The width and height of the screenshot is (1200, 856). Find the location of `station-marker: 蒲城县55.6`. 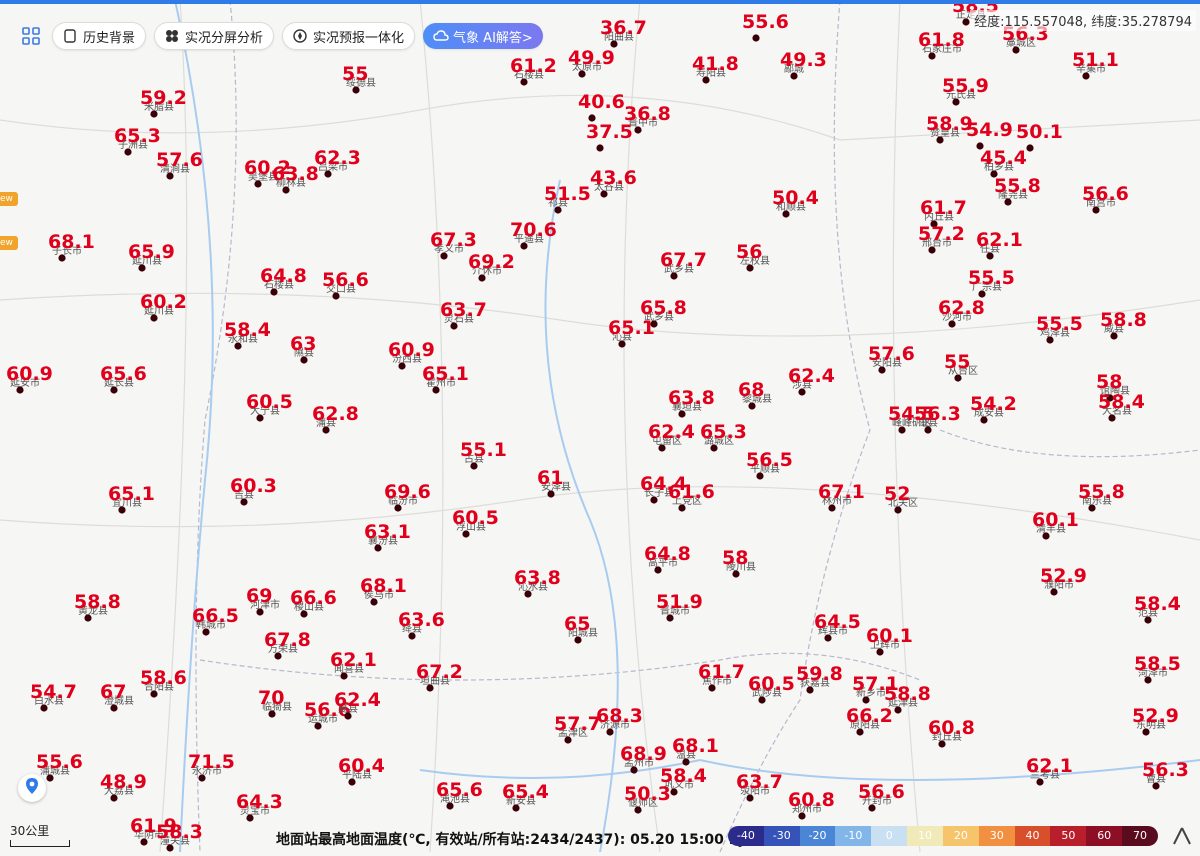

station-marker: 蒲城县55.6 is located at coordinates (59, 766).